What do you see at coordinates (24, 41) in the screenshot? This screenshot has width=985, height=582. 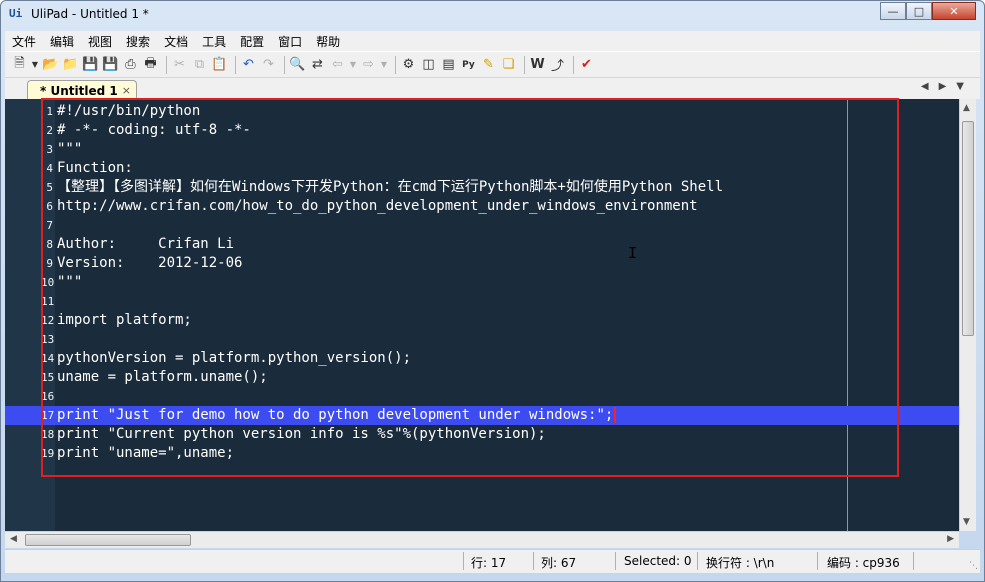 I see `menu-file: 文件` at bounding box center [24, 41].